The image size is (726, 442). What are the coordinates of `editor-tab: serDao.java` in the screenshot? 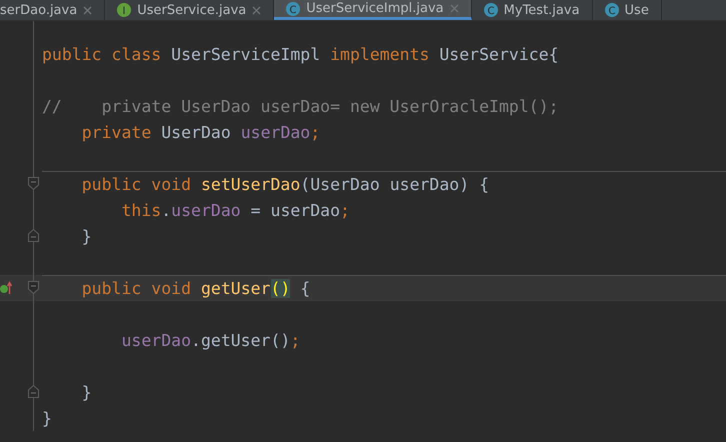 It's located at (53, 10).